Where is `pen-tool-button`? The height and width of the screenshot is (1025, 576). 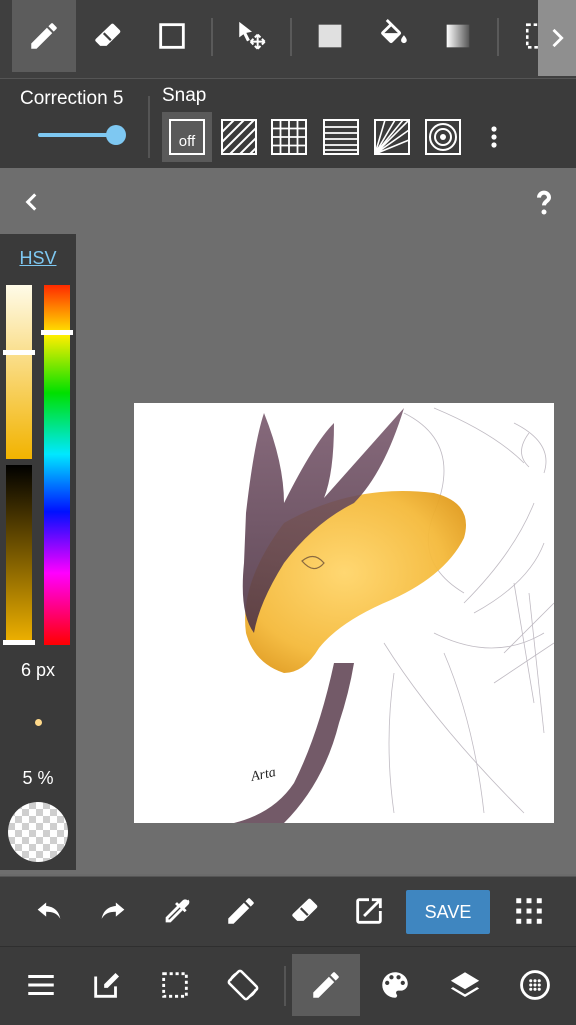 pen-tool-button is located at coordinates (44, 36).